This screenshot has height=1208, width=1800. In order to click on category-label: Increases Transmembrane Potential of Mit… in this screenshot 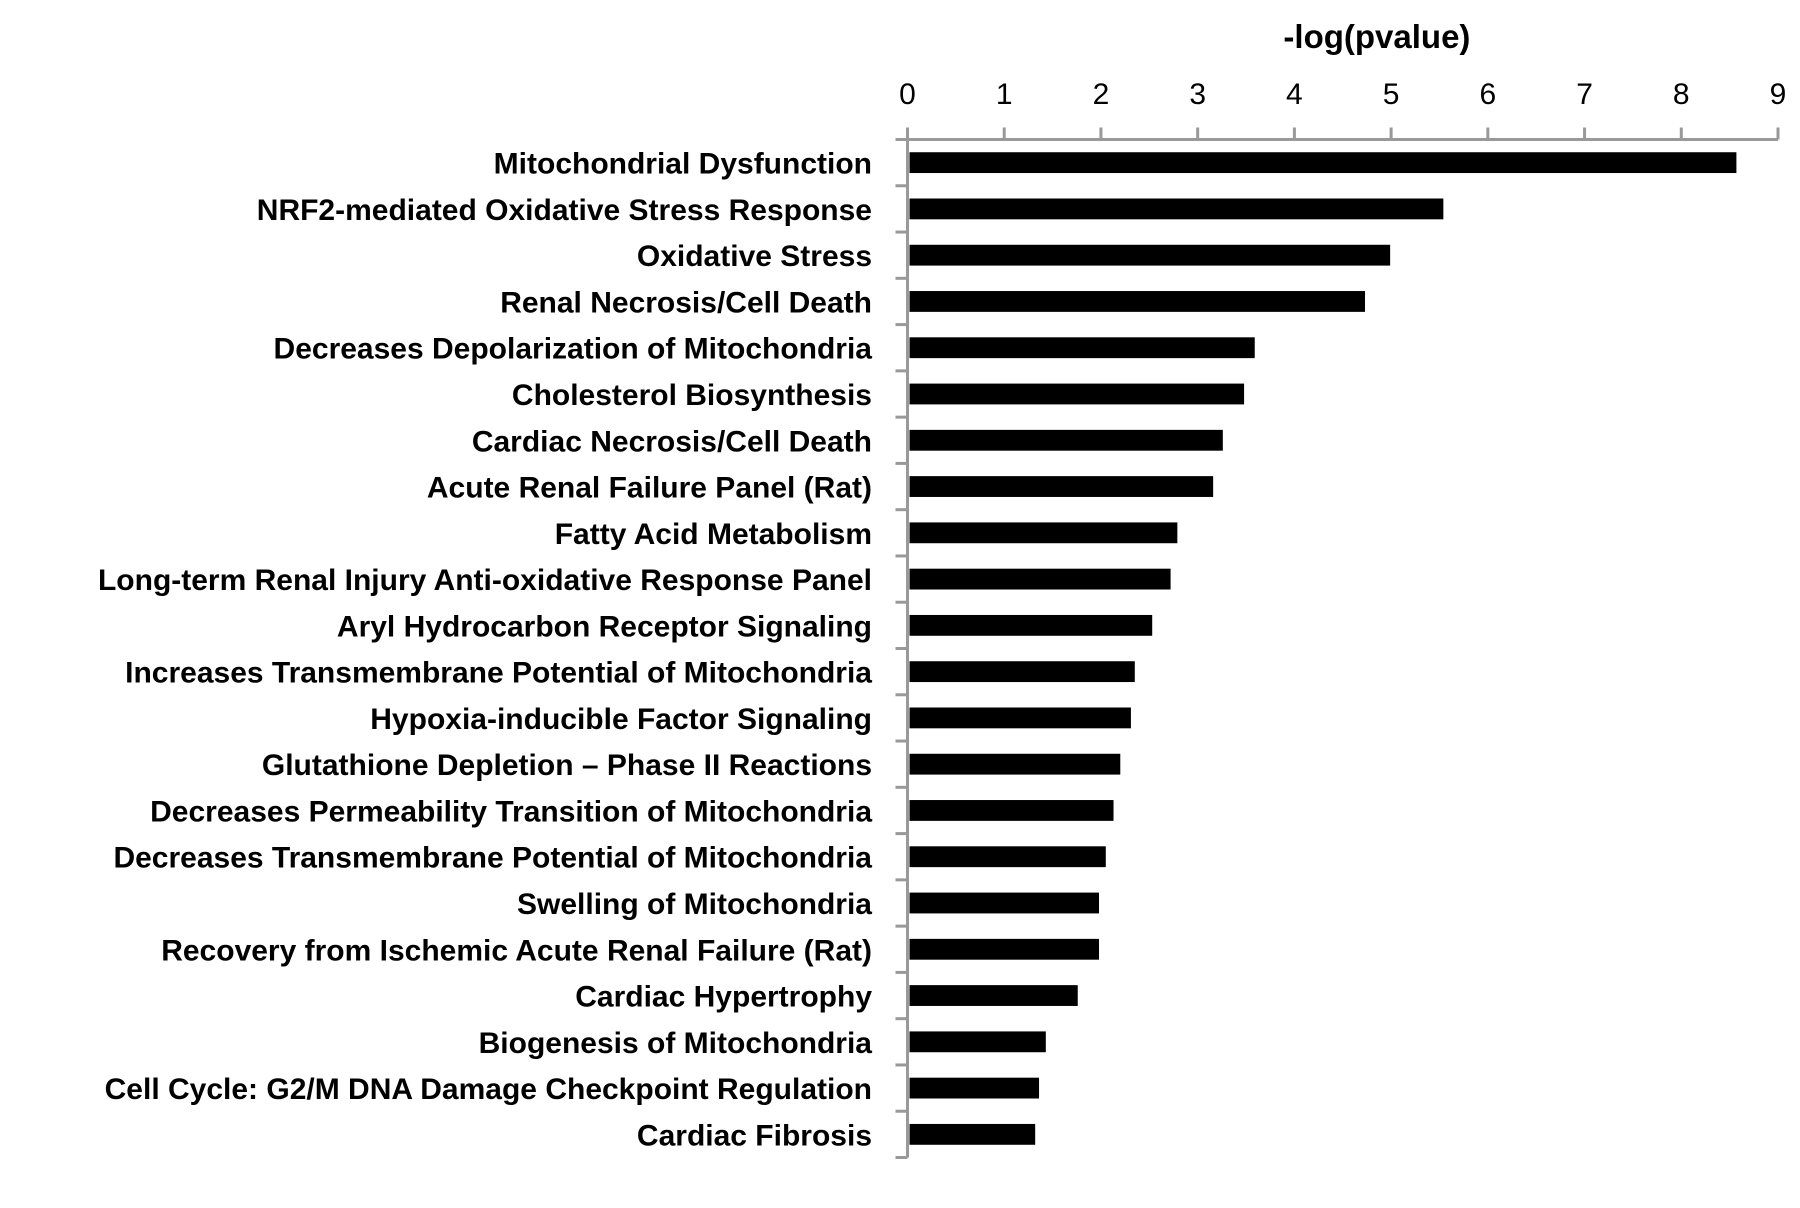, I will do `click(498, 673)`.